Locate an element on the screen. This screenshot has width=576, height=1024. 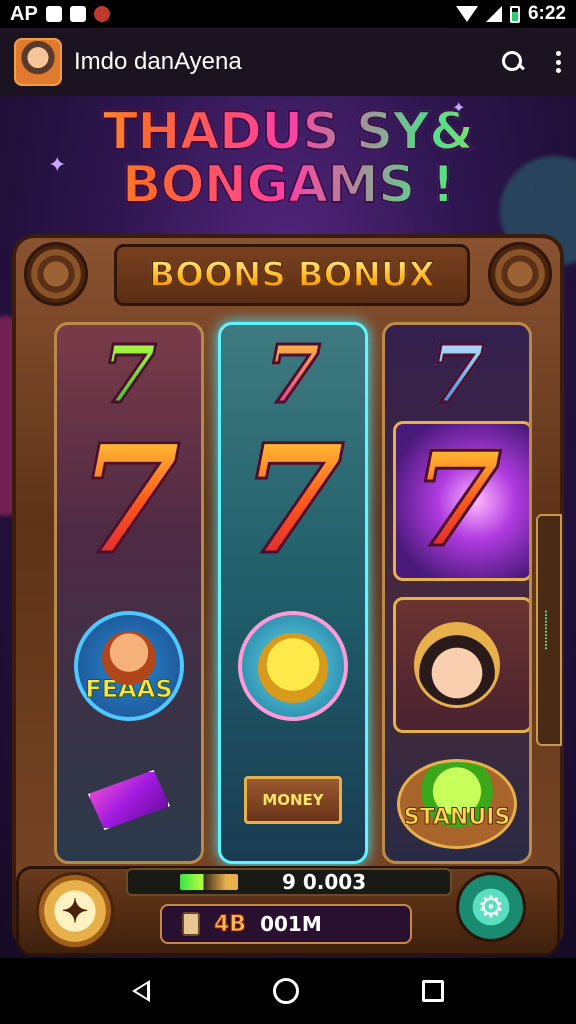
portrait-icon is located at coordinates (457, 665).